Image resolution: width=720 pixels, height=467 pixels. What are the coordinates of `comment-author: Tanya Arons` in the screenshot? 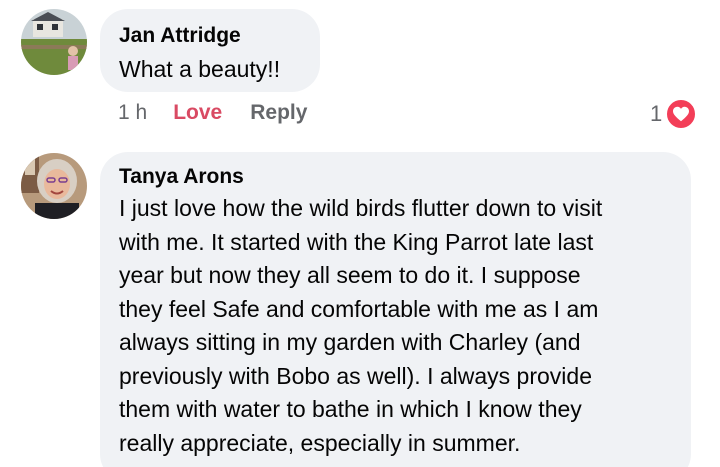 It's located at (405, 176).